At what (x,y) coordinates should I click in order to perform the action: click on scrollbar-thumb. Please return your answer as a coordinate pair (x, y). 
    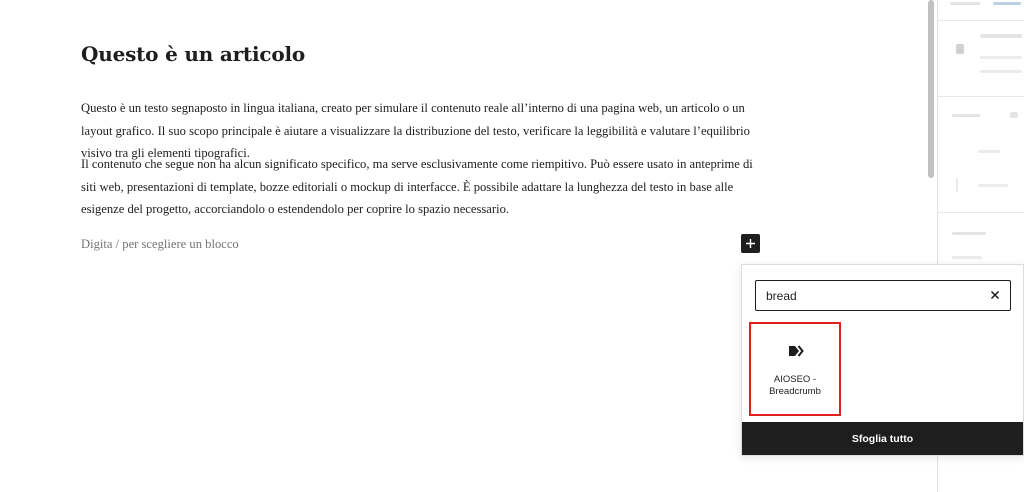
    Looking at the image, I should click on (931, 89).